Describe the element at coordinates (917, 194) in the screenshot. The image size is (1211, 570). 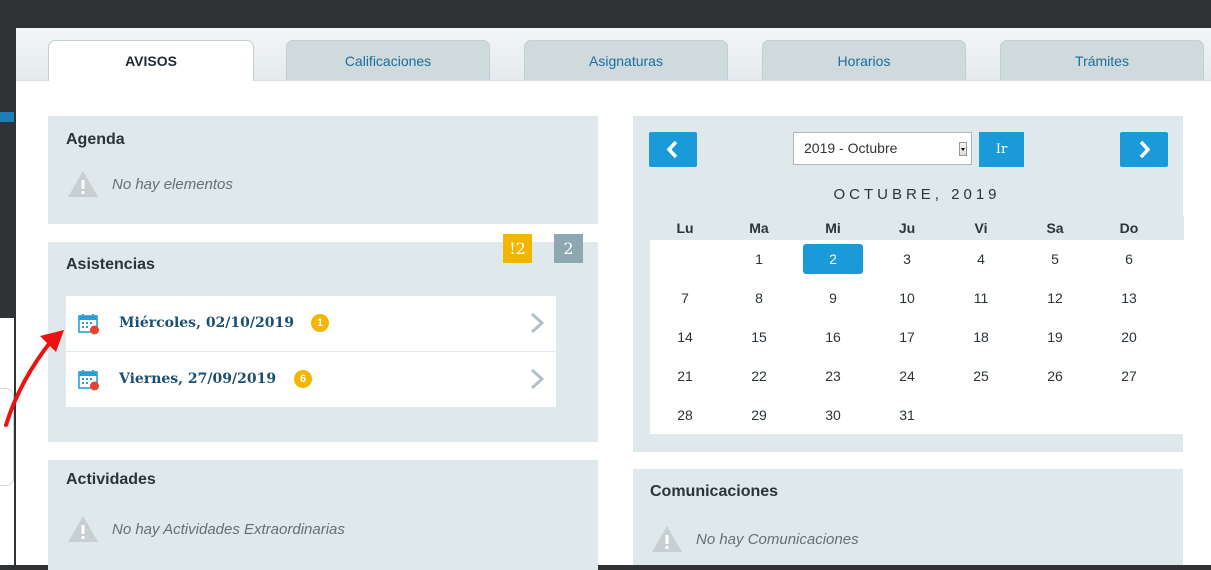
I see `calendar-month-title: OCTUBRE, 2019` at that location.